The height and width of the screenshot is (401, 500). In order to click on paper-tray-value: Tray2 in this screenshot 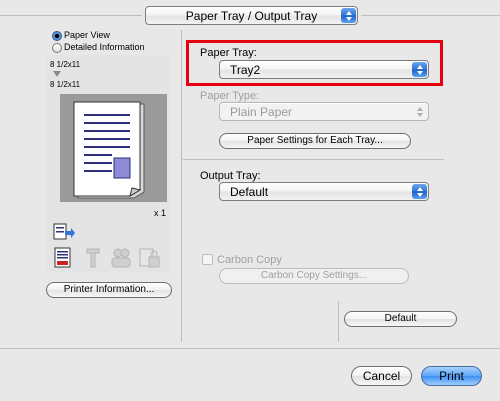, I will do `click(245, 69)`.